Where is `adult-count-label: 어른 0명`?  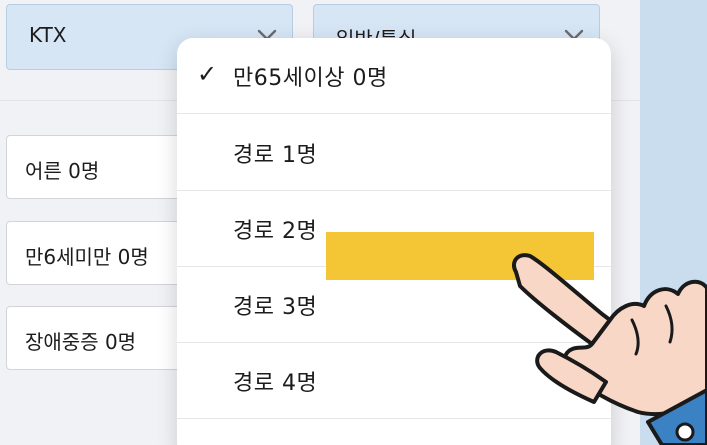
adult-count-label: 어른 0명 is located at coordinates (62, 171).